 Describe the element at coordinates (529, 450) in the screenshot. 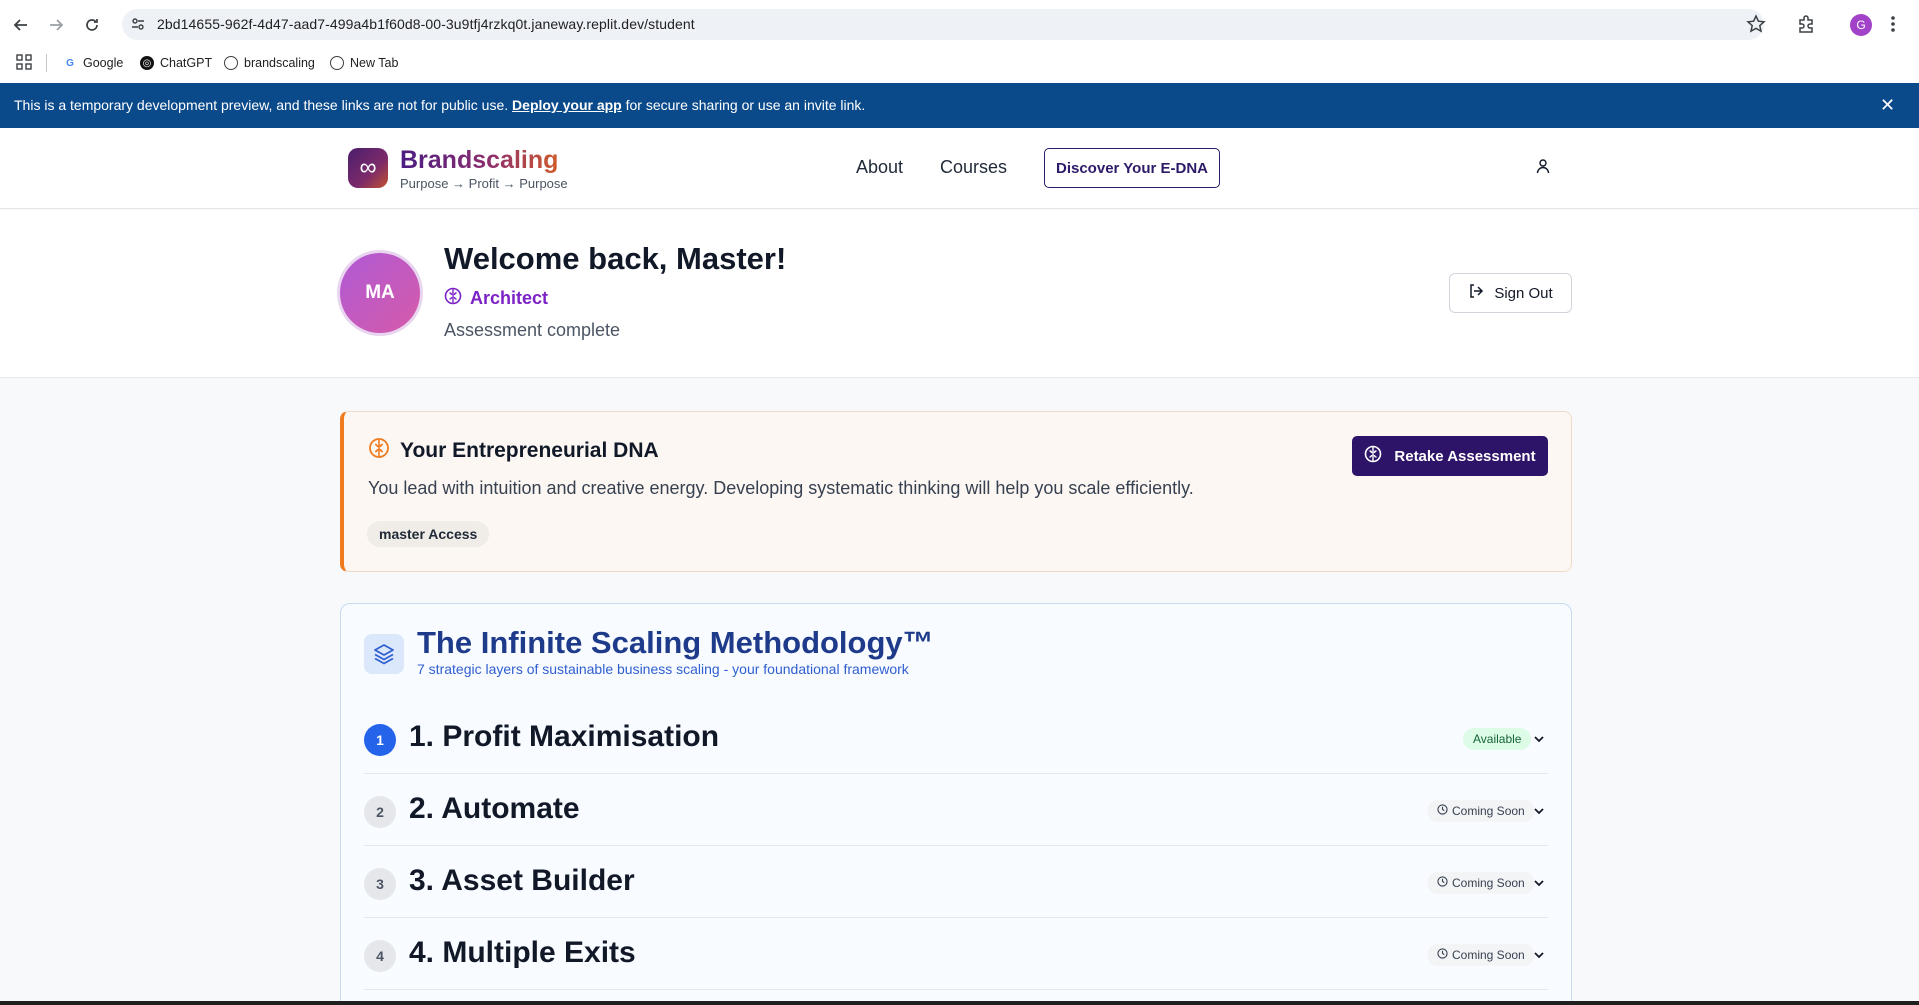

I see `edna-card-title: Your Entrepreneurial DNA` at that location.